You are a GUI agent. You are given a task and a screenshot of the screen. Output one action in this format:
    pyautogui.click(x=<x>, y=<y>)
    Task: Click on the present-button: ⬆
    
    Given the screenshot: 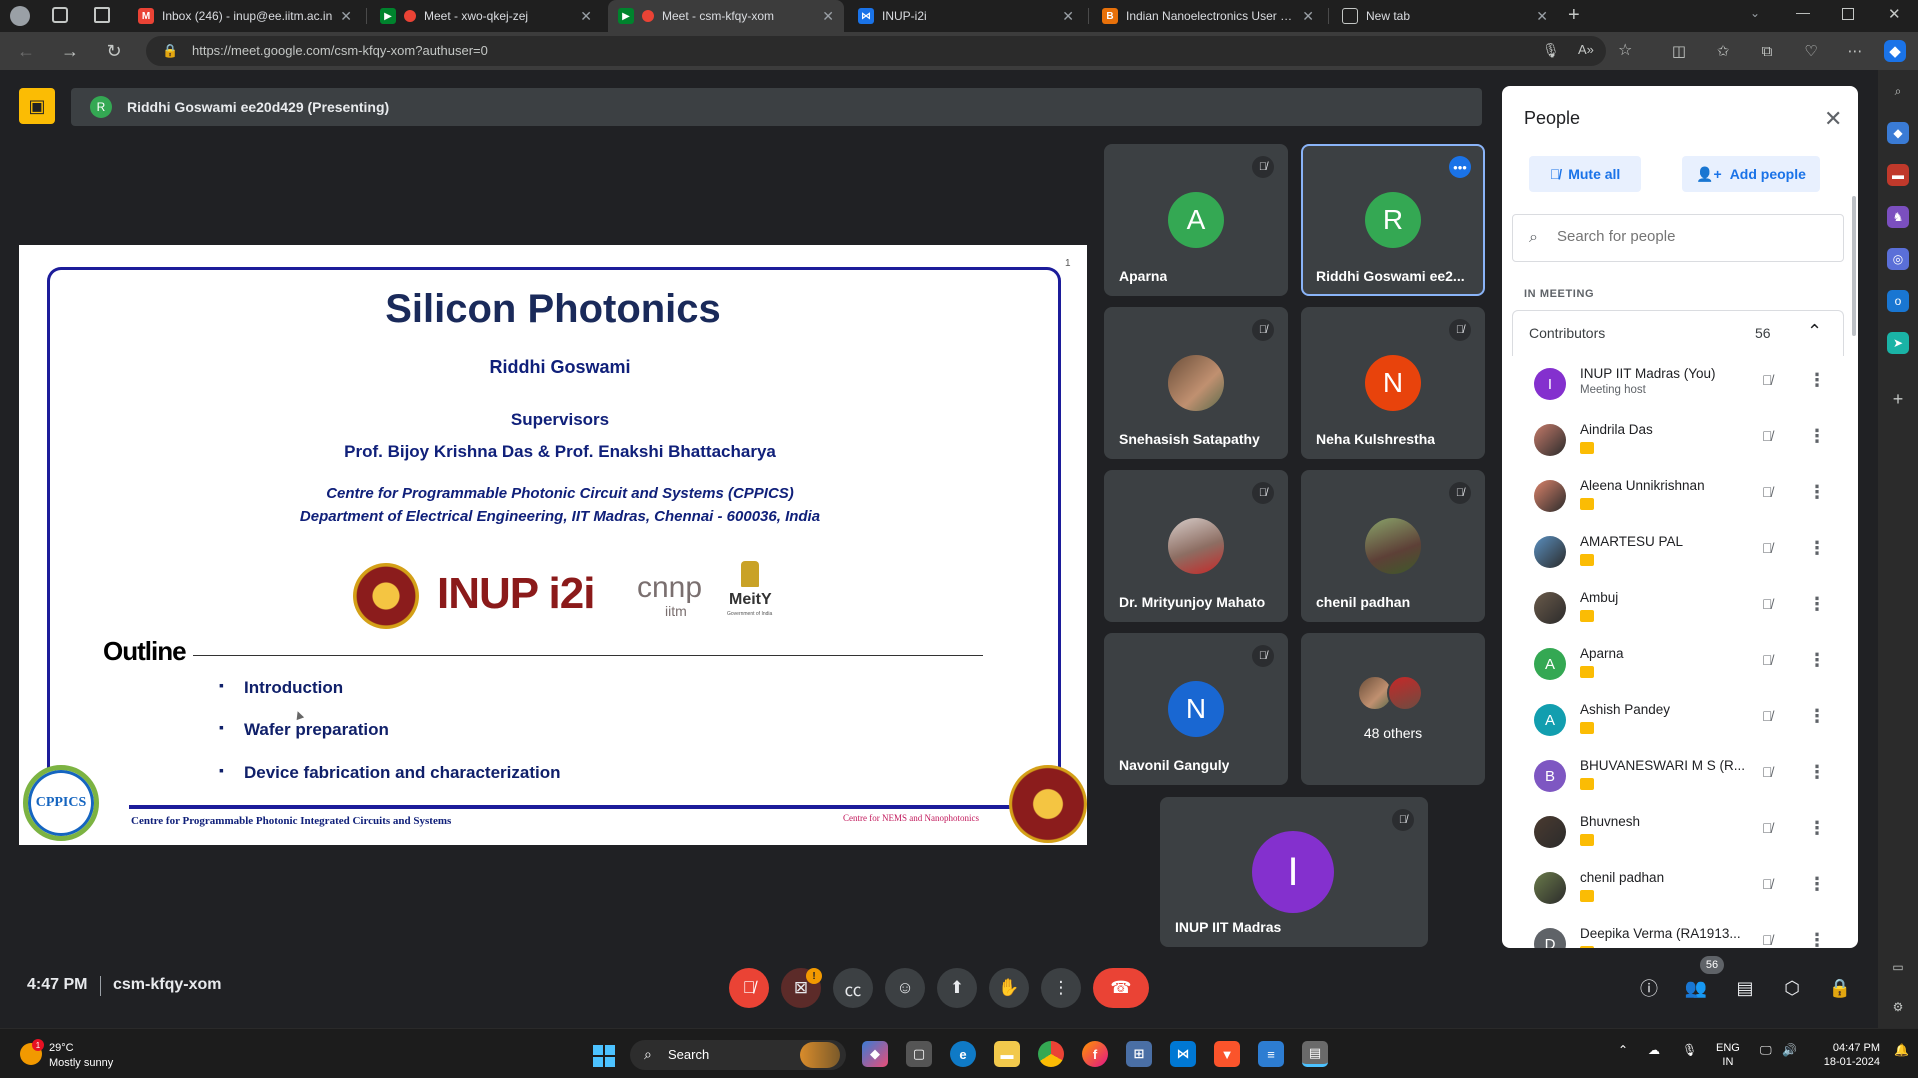 What is the action you would take?
    pyautogui.click(x=957, y=988)
    